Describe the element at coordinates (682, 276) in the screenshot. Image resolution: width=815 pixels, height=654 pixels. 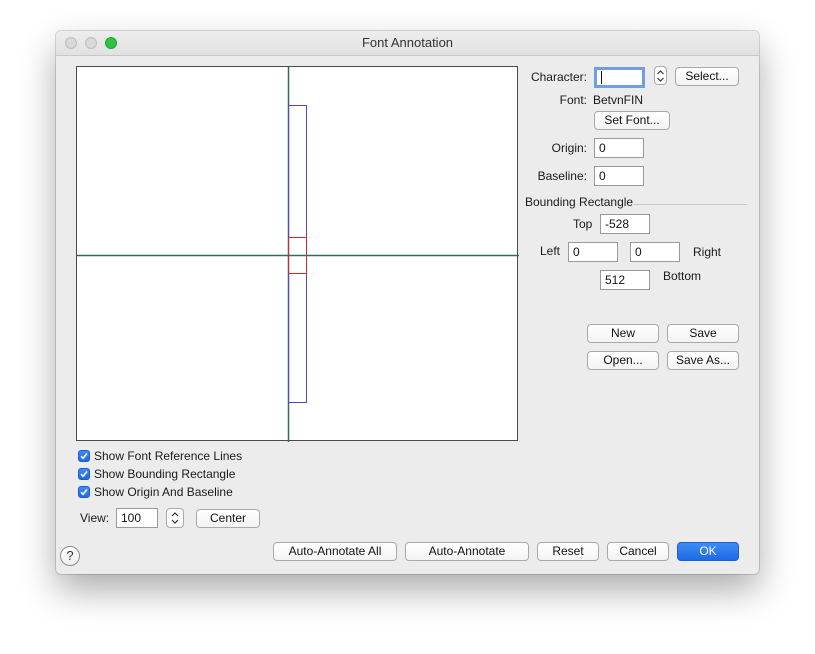
I see `bottom-label: Bottom` at that location.